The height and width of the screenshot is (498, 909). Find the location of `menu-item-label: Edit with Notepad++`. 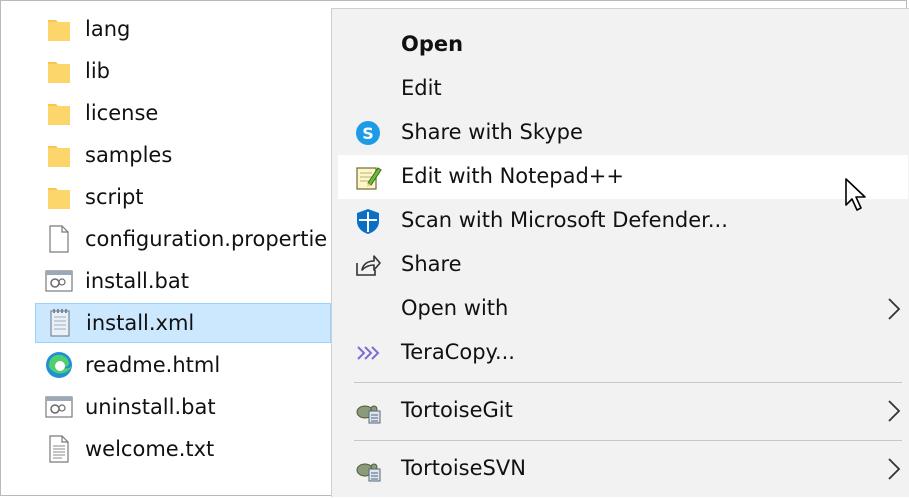

menu-item-label: Edit with Notepad++ is located at coordinates (513, 176).